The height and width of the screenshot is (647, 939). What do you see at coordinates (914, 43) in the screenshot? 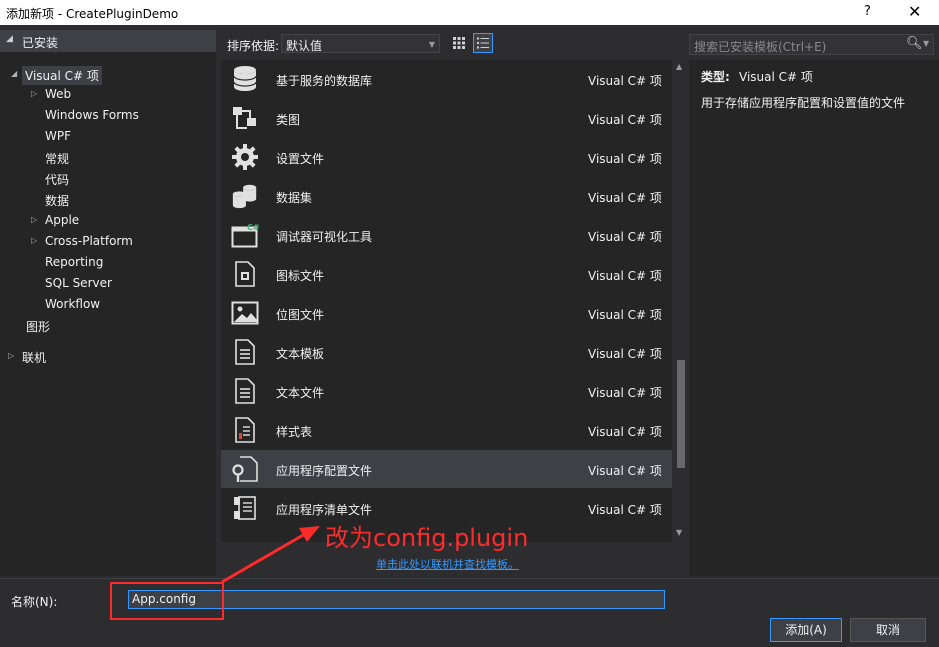
I see `search-icon: 🔍︎` at bounding box center [914, 43].